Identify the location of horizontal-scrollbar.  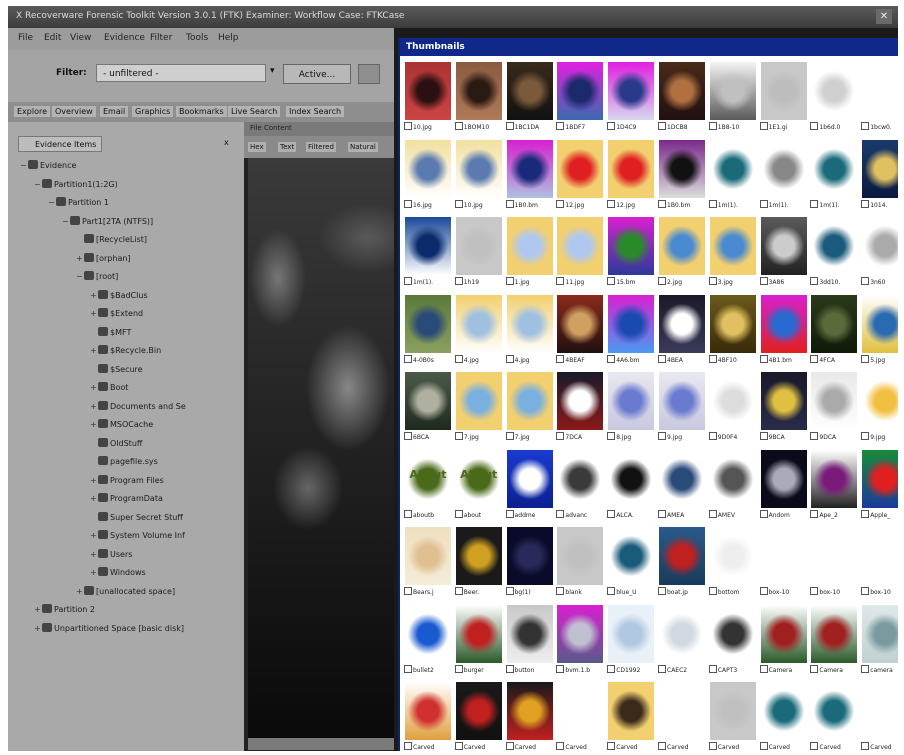
(321, 744).